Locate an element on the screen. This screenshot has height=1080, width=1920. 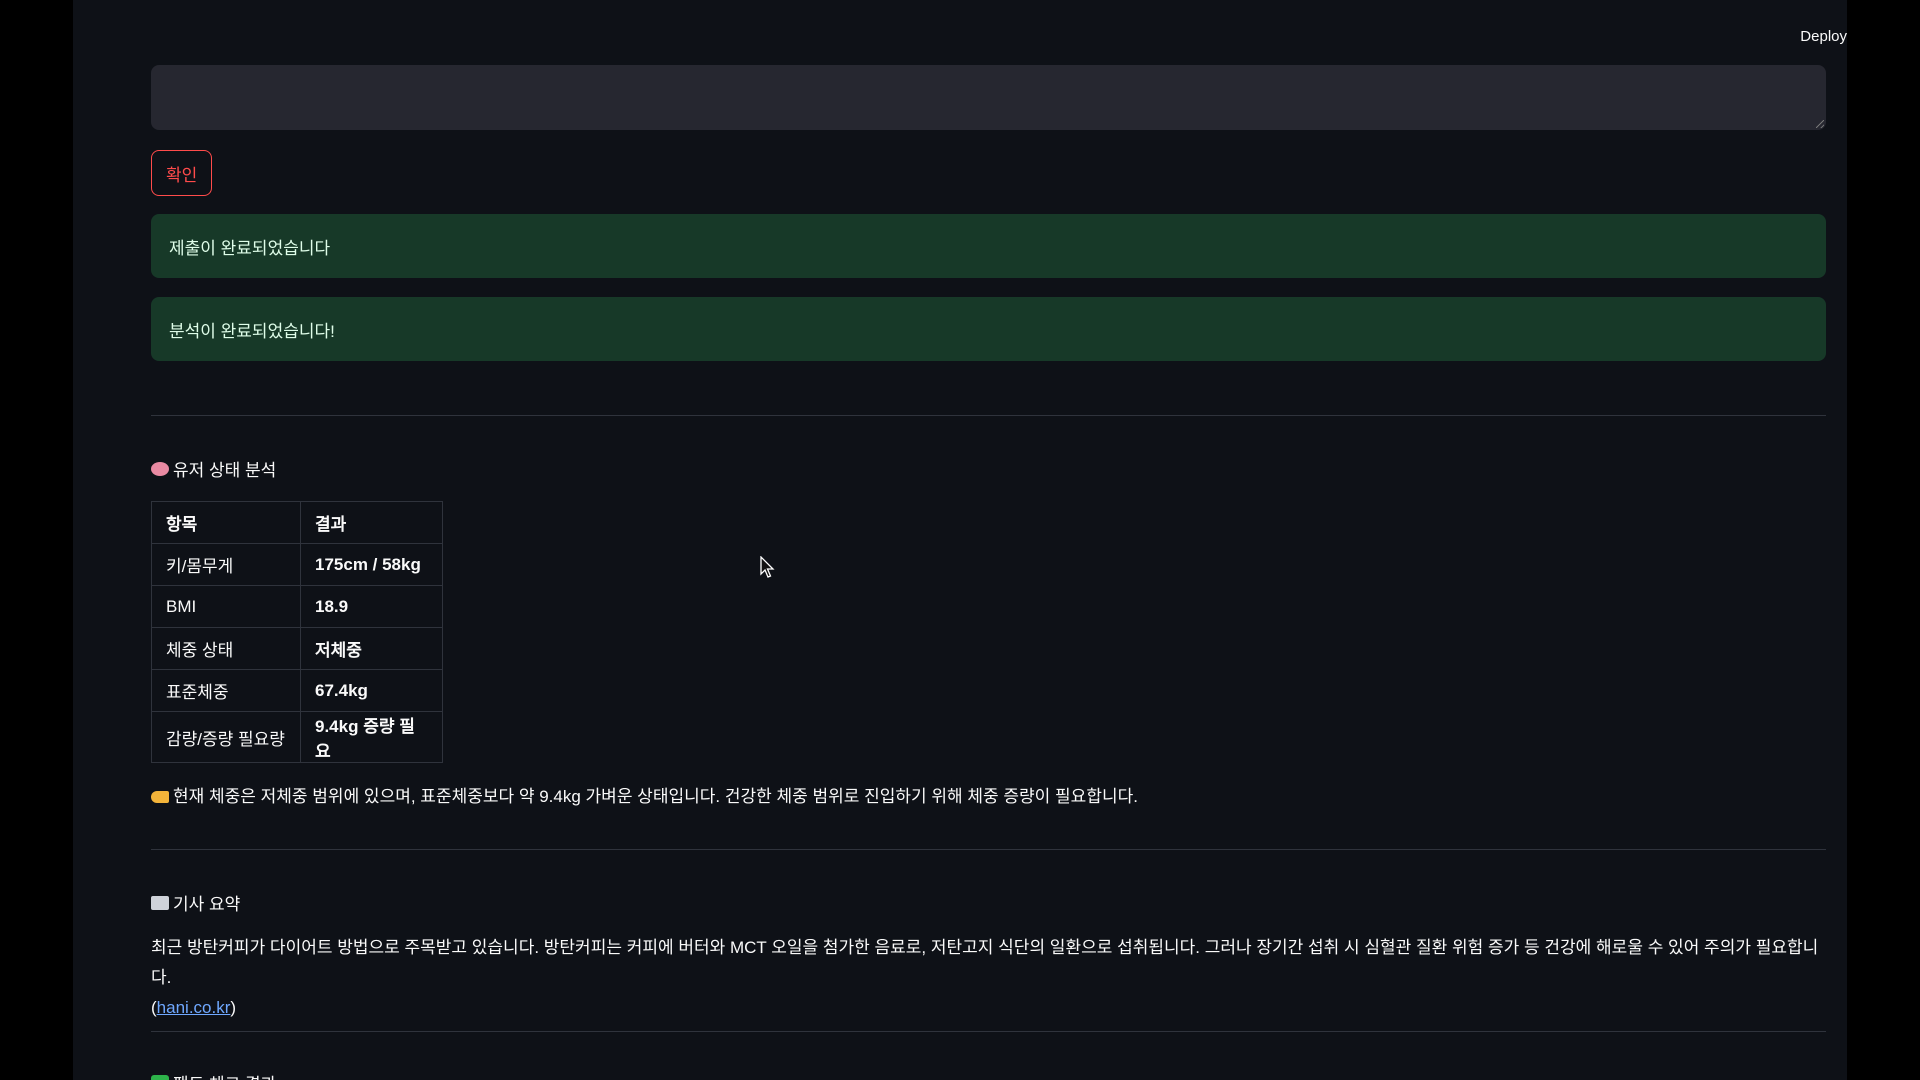
table-cell-label: 표준체중 is located at coordinates (226, 690).